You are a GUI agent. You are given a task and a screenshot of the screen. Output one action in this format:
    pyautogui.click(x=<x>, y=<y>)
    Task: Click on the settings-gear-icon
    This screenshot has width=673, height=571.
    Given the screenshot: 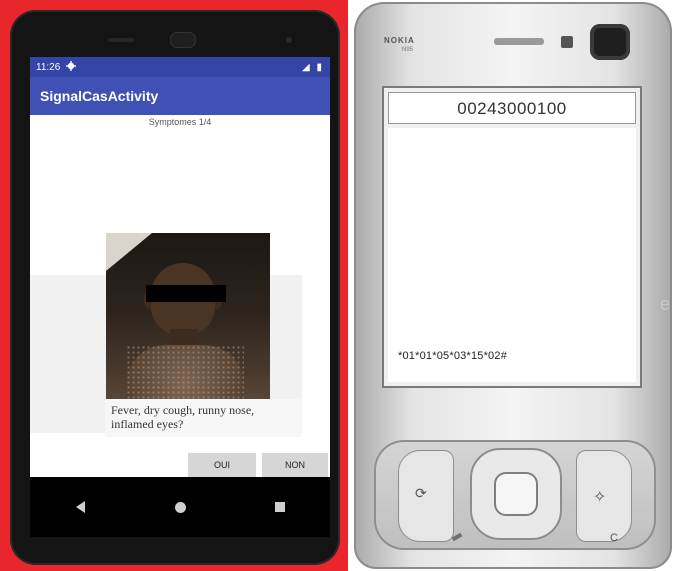 What is the action you would take?
    pyautogui.click(x=71, y=67)
    